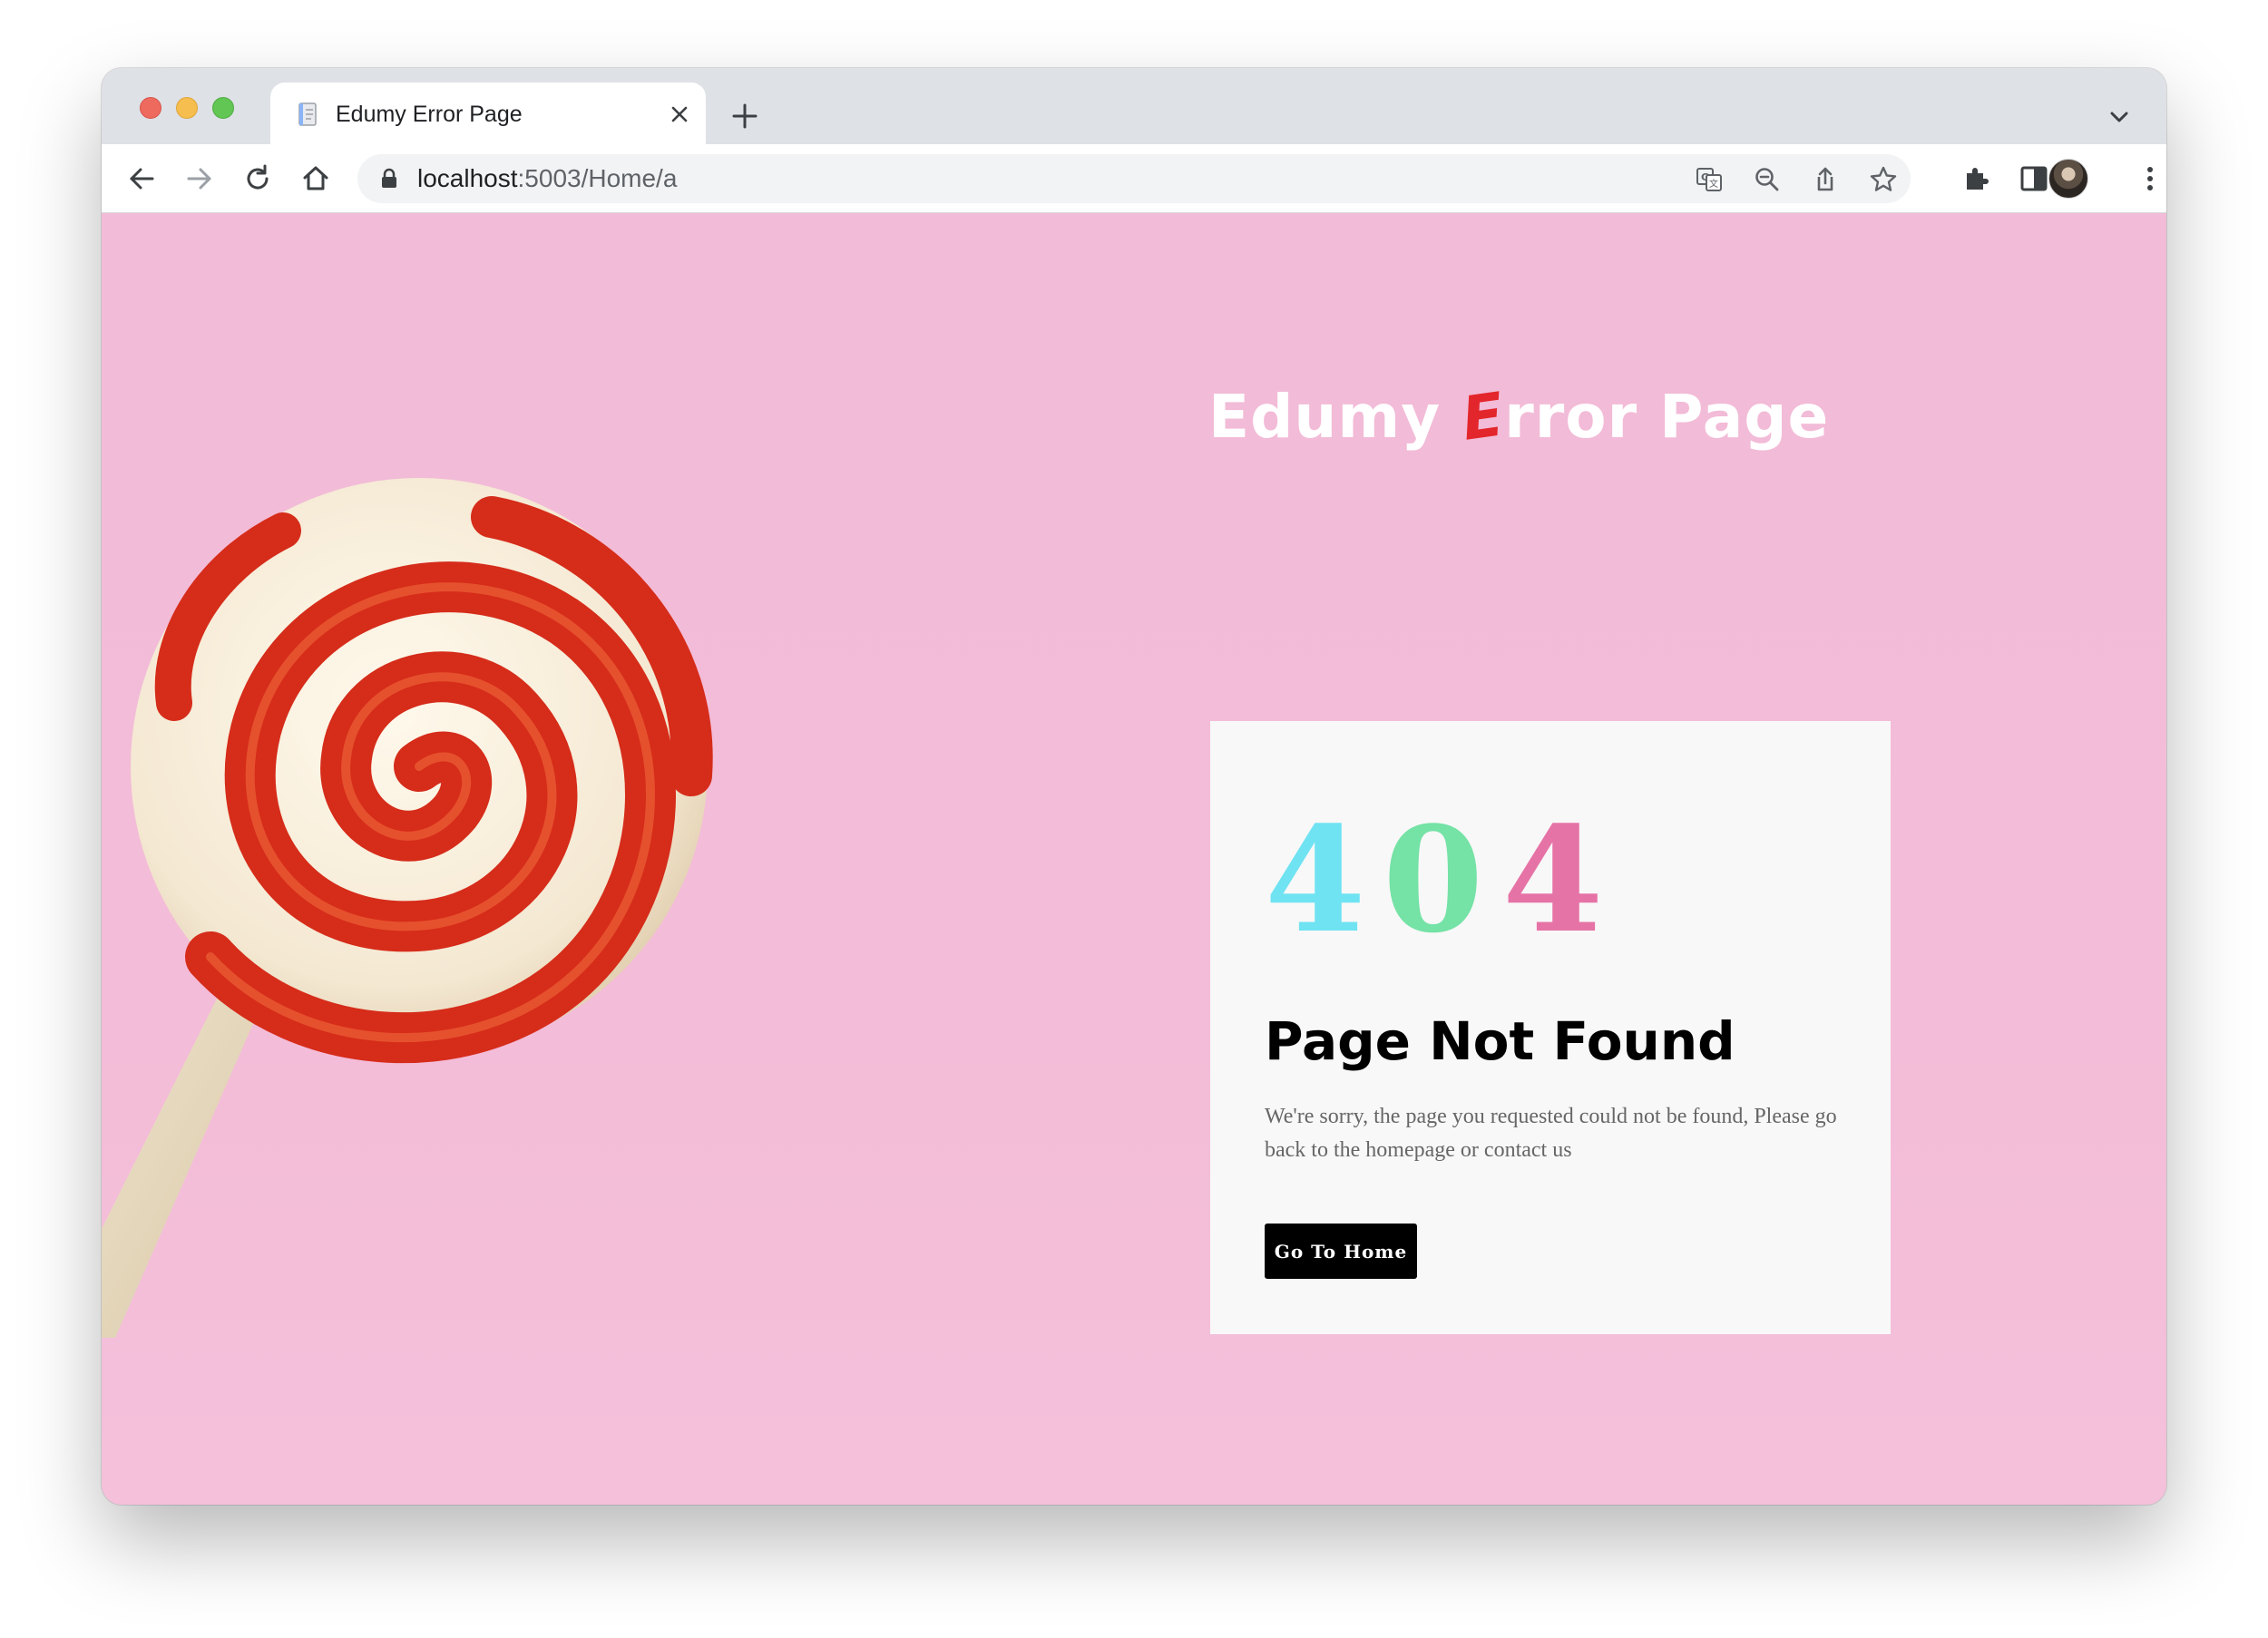 The image size is (2268, 1638). I want to click on chevron-down-icon, so click(2119, 117).